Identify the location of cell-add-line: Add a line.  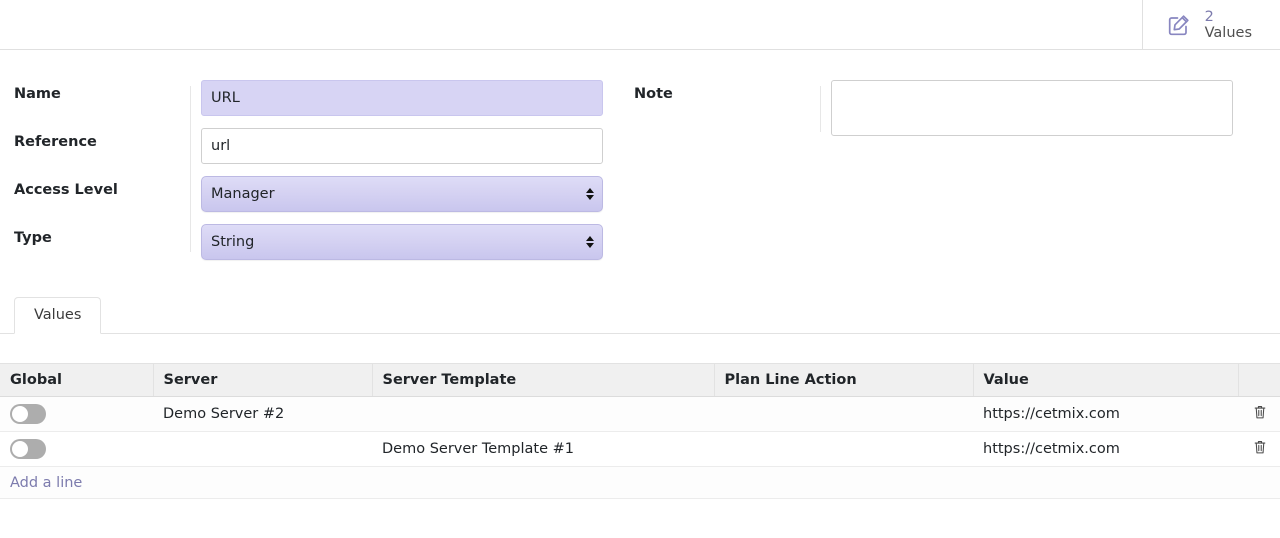
(640, 482).